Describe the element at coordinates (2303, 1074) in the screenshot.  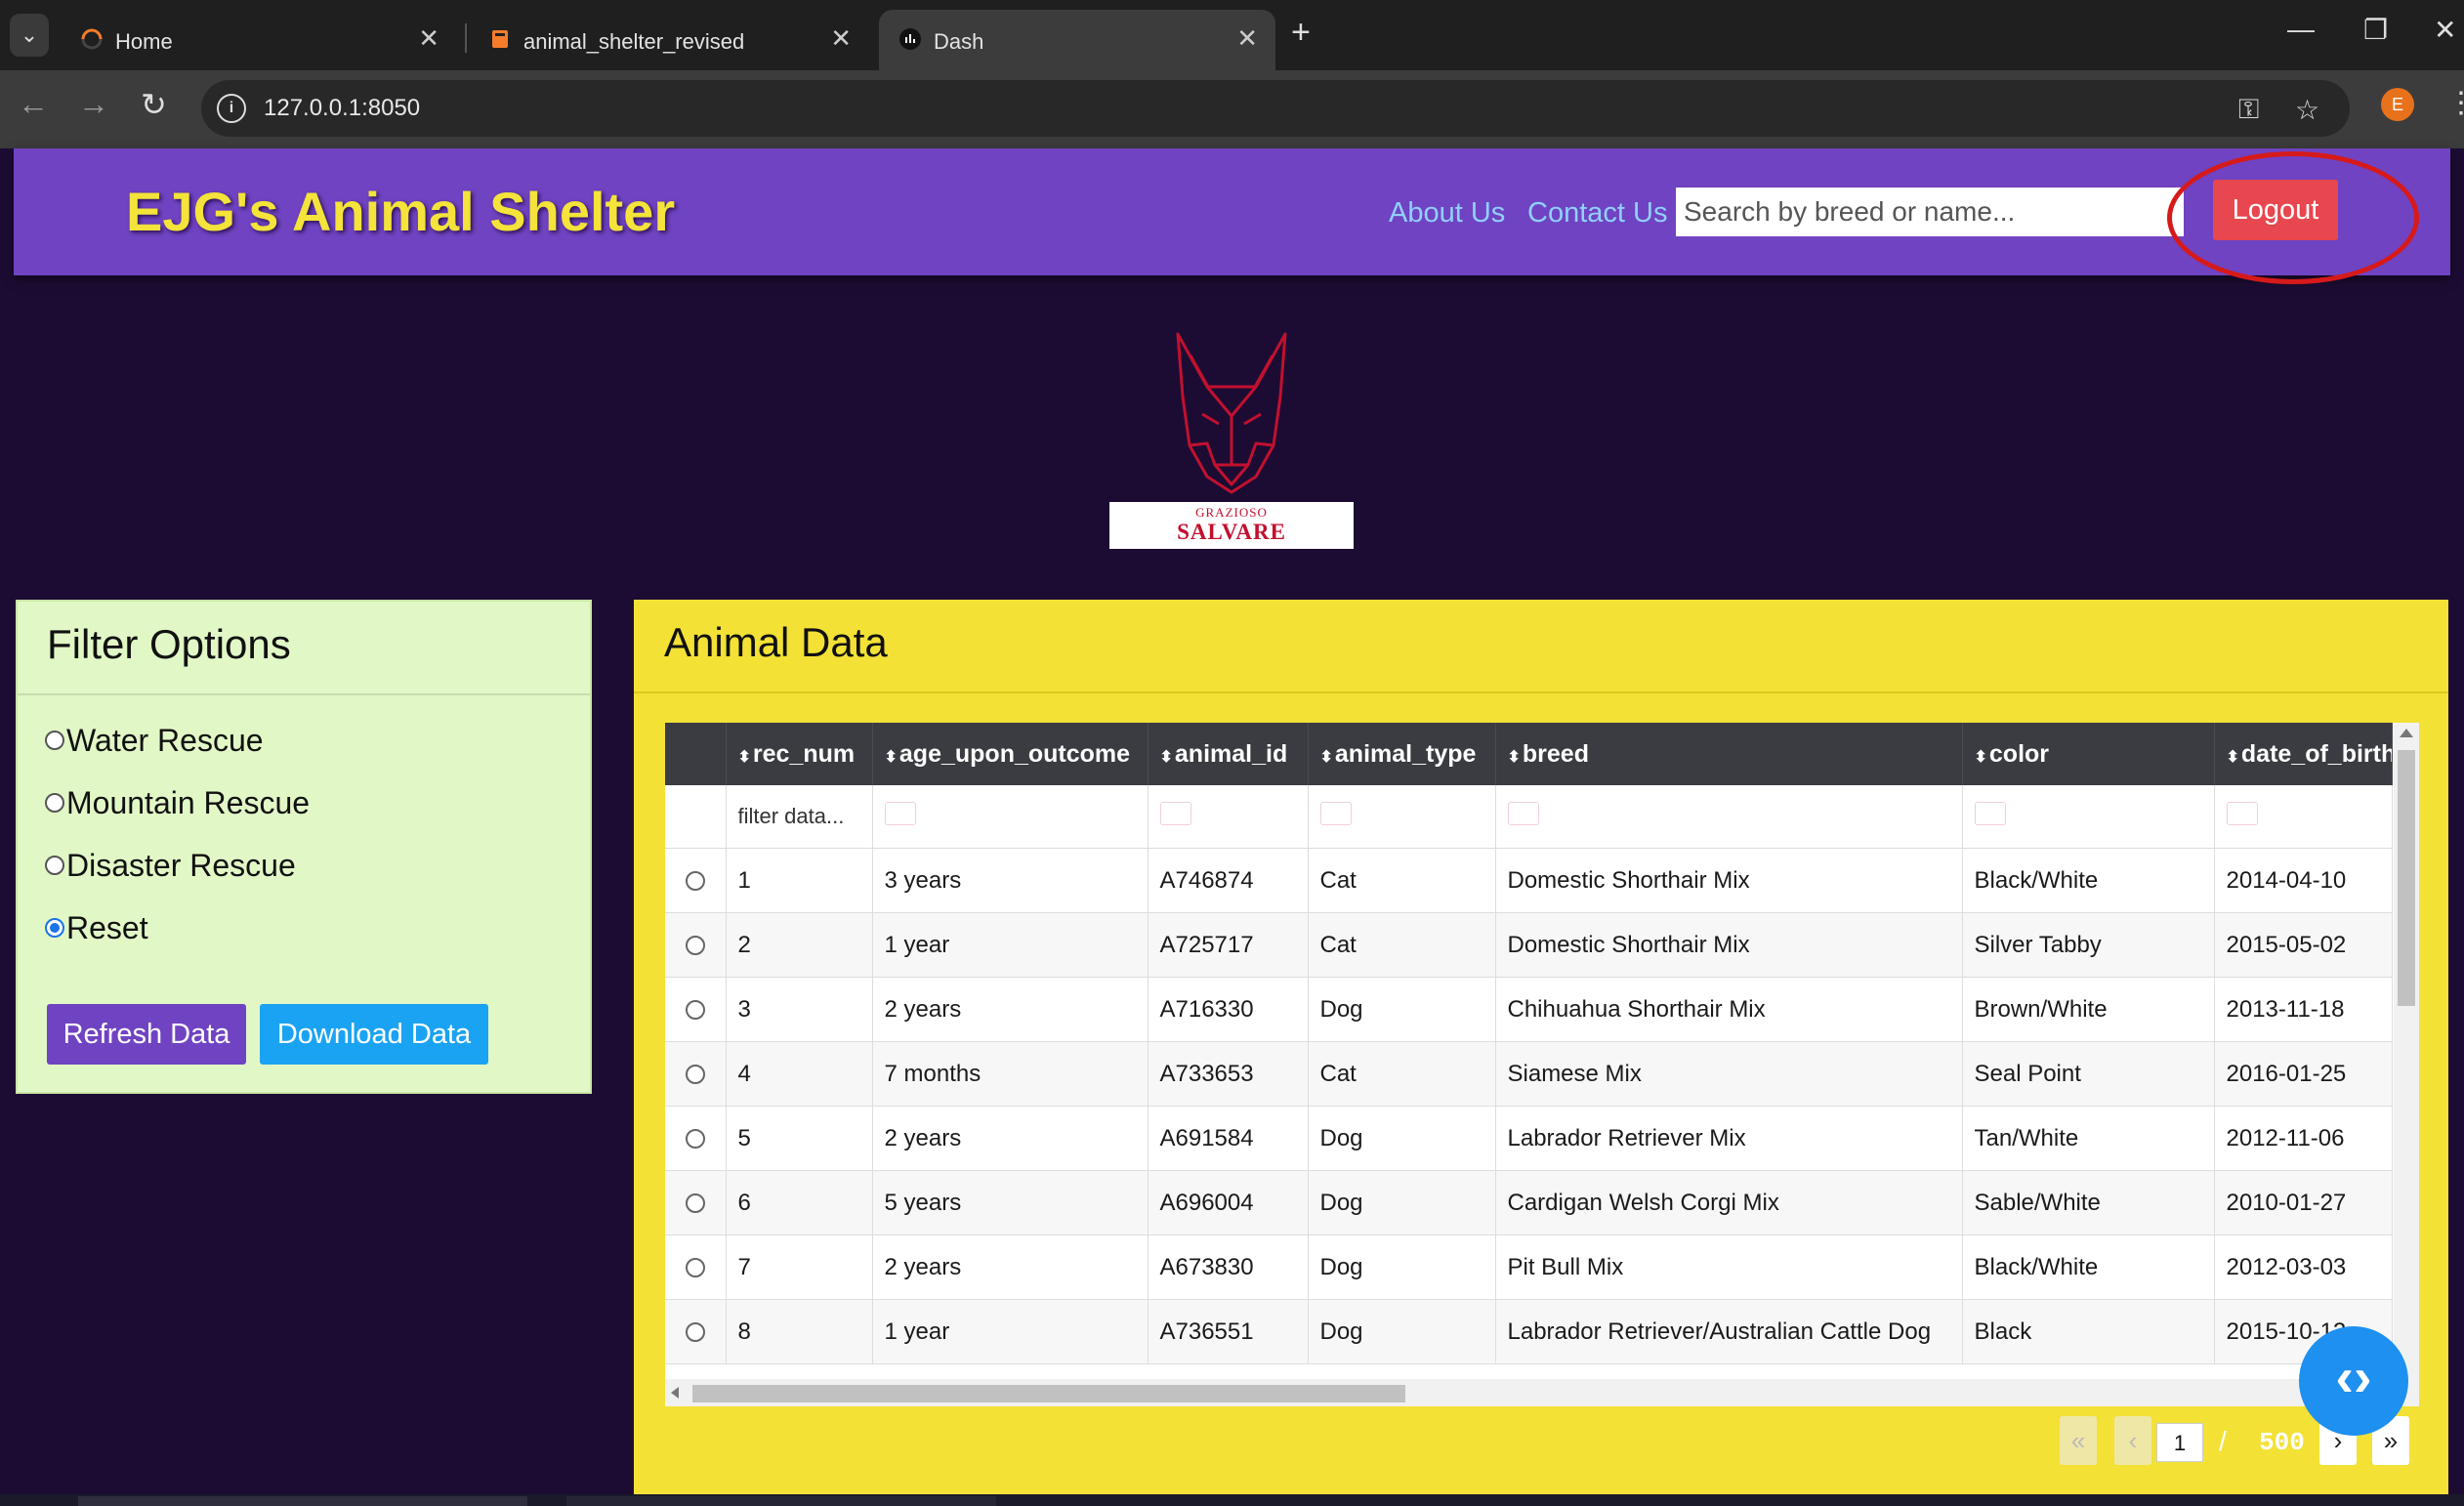
I see `table-cell-date-of-birth: 2016-01-25` at that location.